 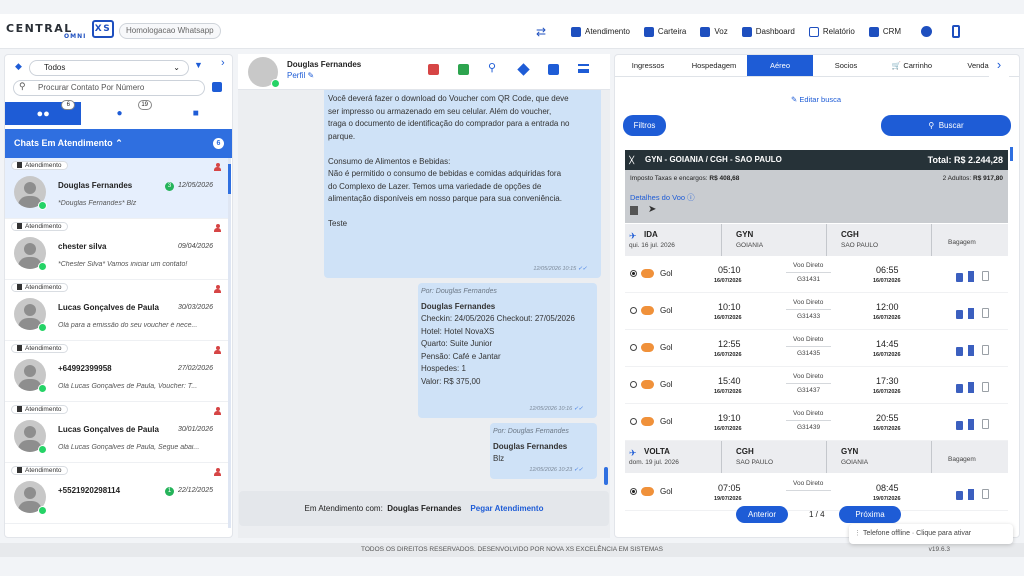 What do you see at coordinates (768, 31) in the screenshot?
I see `nav-dashboard: Dashboard` at bounding box center [768, 31].